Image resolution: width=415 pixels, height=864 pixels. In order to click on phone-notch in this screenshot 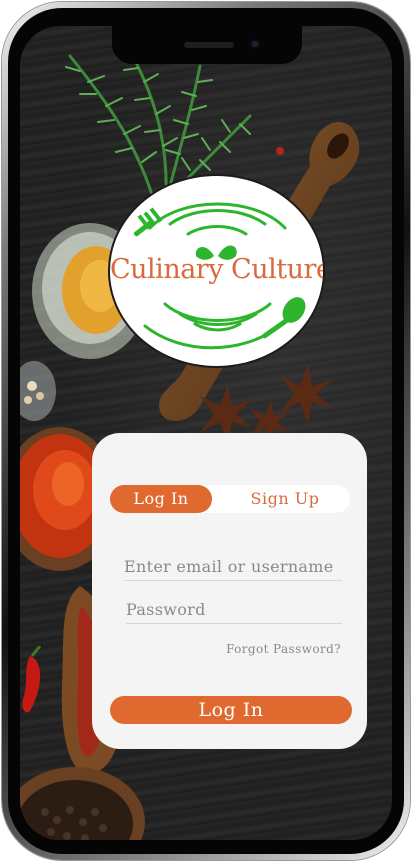, I will do `click(207, 45)`.